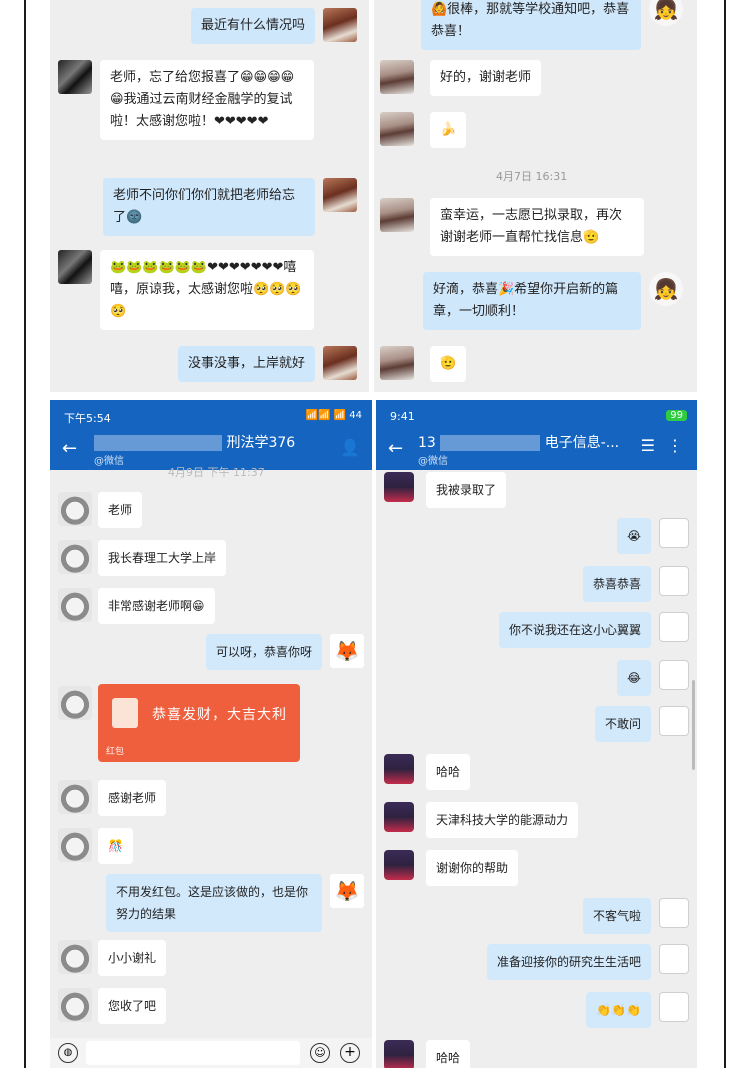 Image resolution: width=750 pixels, height=1068 pixels. I want to click on timestamp: 4月9日 下午 11:37, so click(216, 472).